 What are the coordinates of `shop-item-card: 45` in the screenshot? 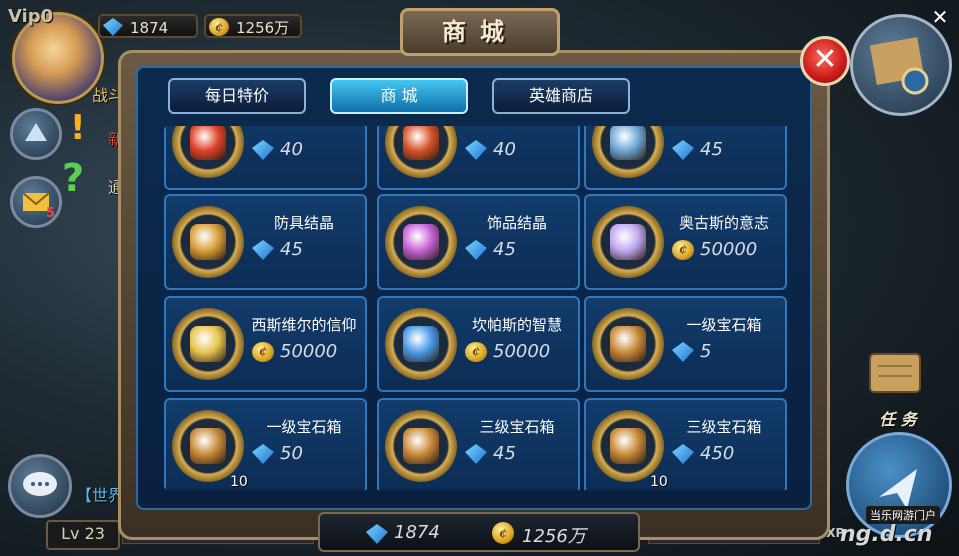 It's located at (685, 158).